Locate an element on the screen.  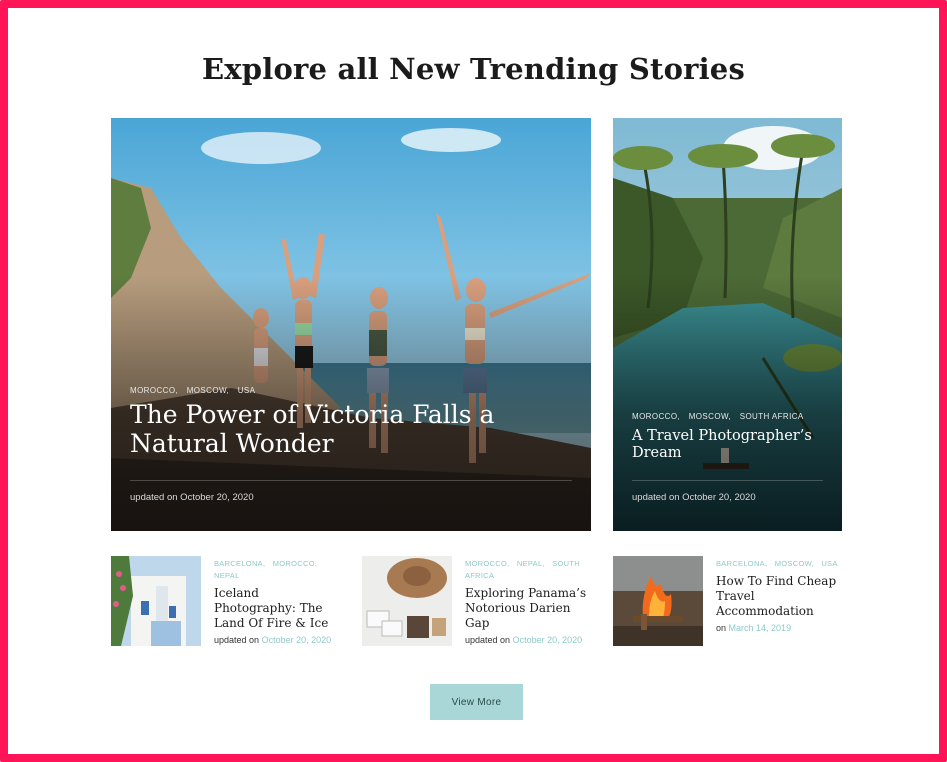
tag-link: Nepal is located at coordinates (227, 575).